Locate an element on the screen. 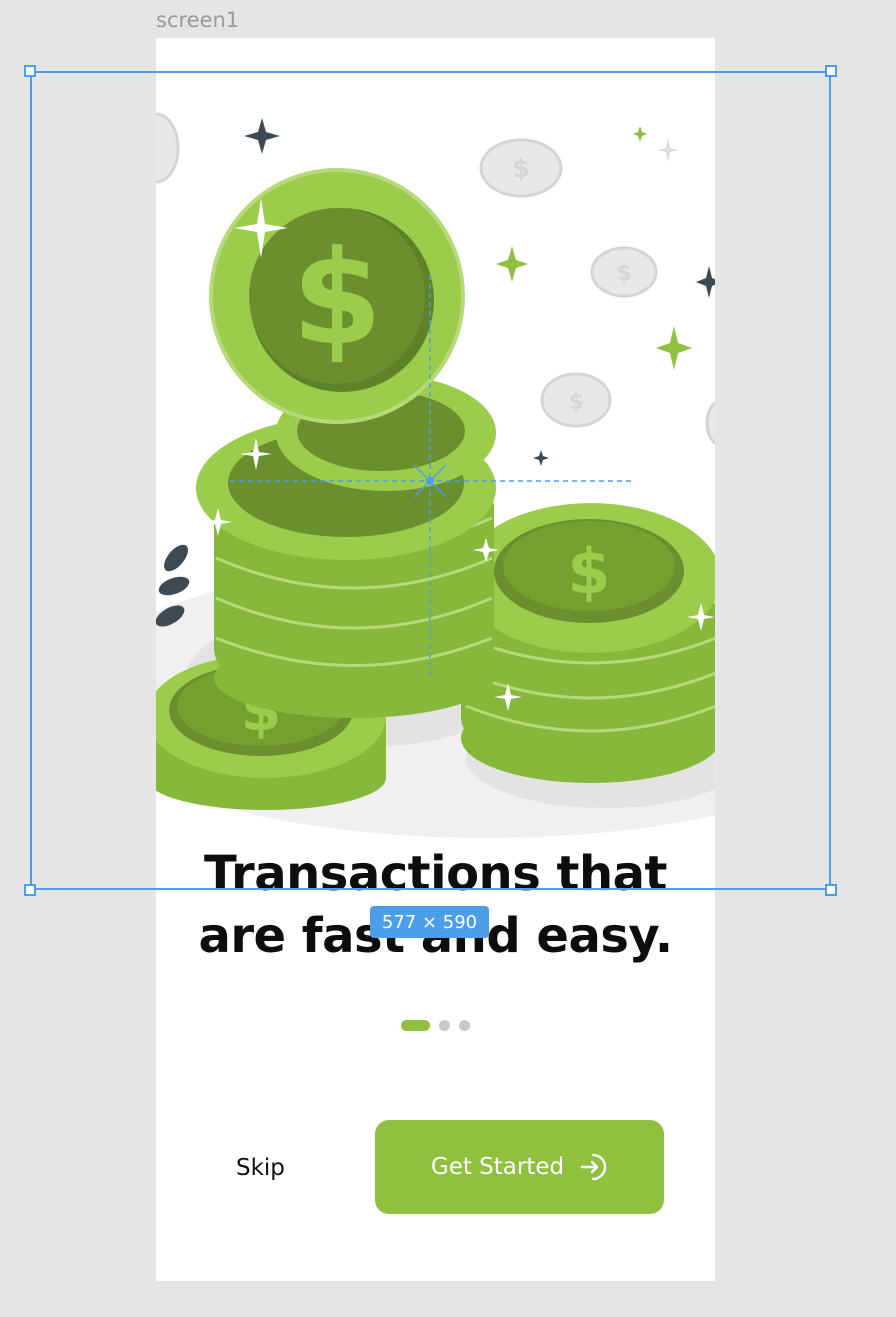 The height and width of the screenshot is (1317, 896). selection-size-badge: 577 × 590 is located at coordinates (429, 922).